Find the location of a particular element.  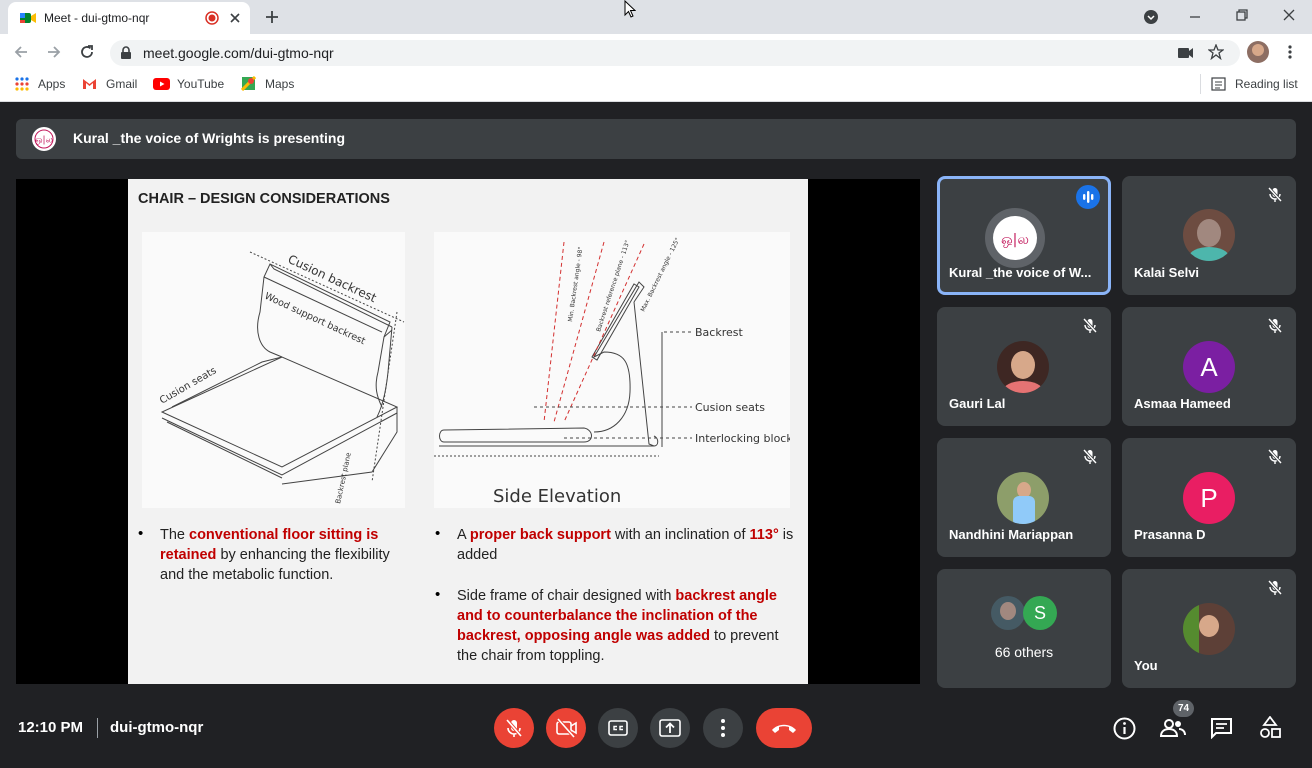

participant-name: Kalai Selvi is located at coordinates (1167, 272).